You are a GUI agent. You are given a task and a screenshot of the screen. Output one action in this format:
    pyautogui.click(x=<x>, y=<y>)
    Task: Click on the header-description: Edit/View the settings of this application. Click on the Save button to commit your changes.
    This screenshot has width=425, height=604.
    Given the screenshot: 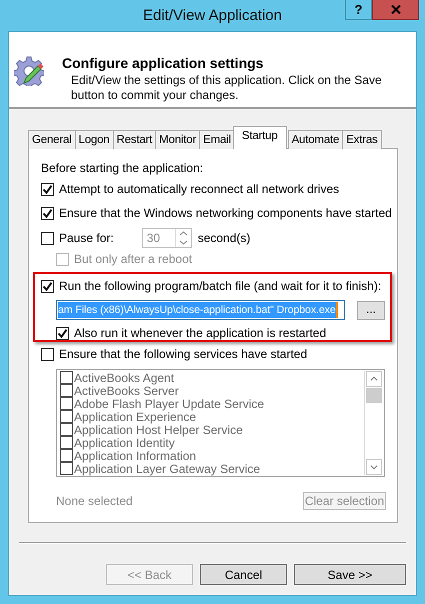 What is the action you would take?
    pyautogui.click(x=227, y=88)
    